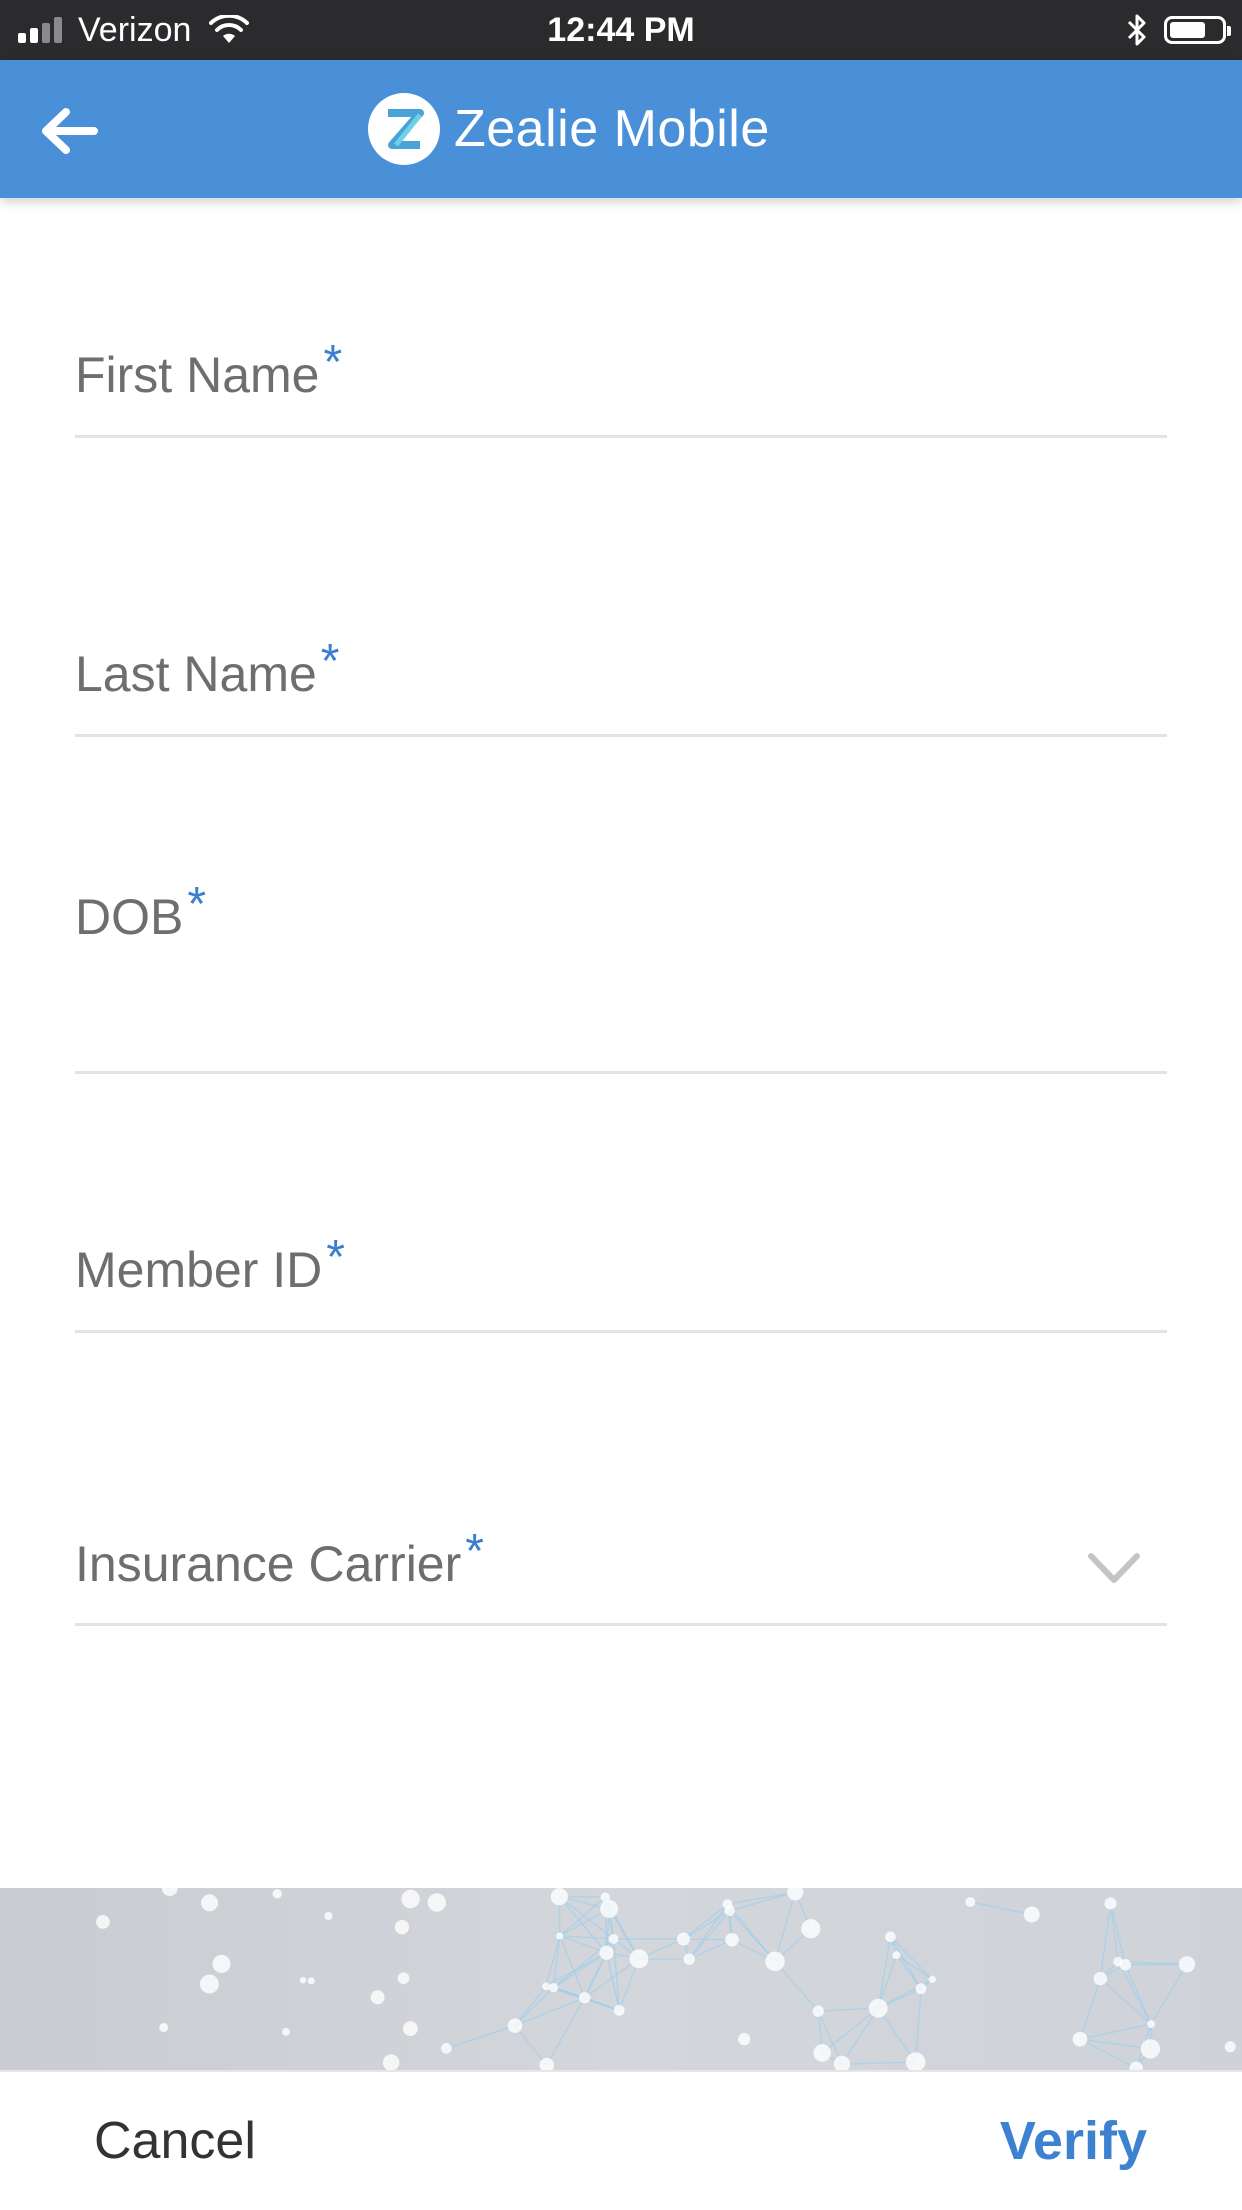 The height and width of the screenshot is (2210, 1242). I want to click on action-bar: Cancel Verify, so click(621, 2140).